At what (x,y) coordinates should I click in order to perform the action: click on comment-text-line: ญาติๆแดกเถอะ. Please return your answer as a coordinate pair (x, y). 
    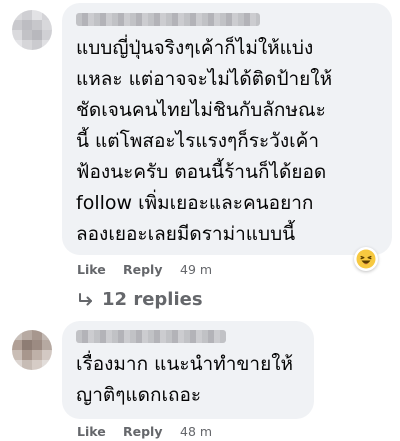
    Looking at the image, I should click on (139, 395).